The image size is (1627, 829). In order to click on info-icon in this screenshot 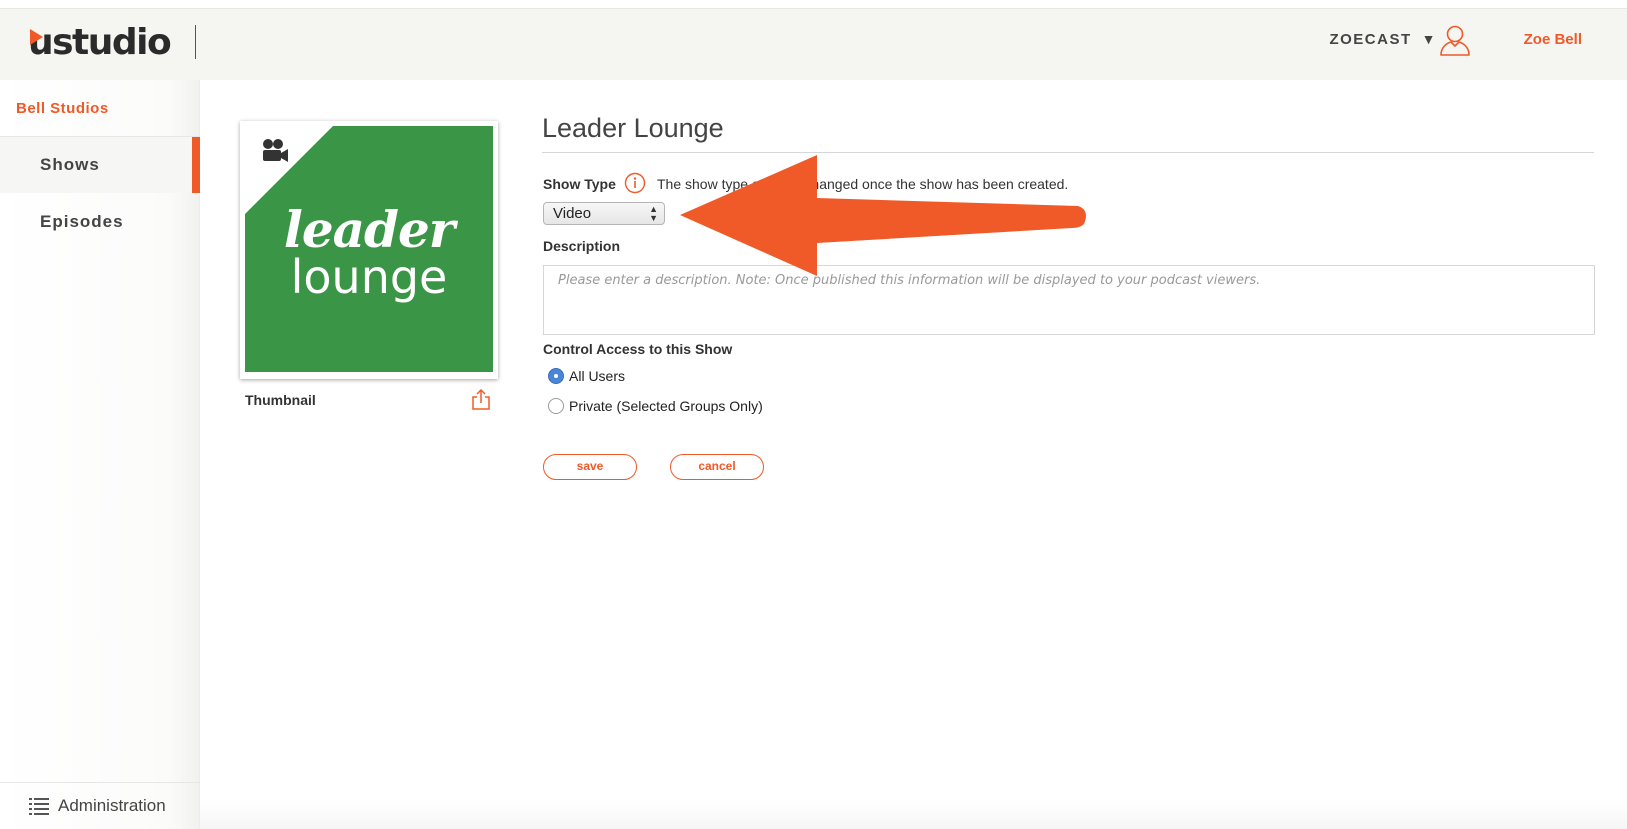, I will do `click(635, 183)`.